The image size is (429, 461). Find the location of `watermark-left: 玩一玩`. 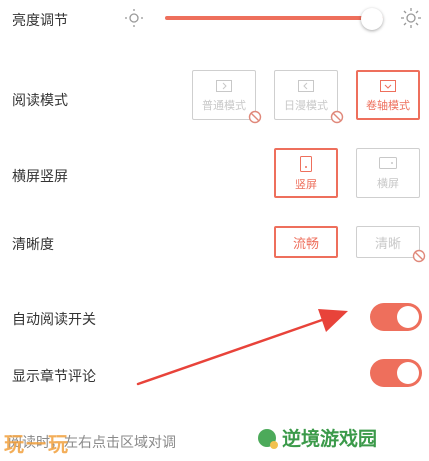

watermark-left: 玩一玩 is located at coordinates (37, 444).